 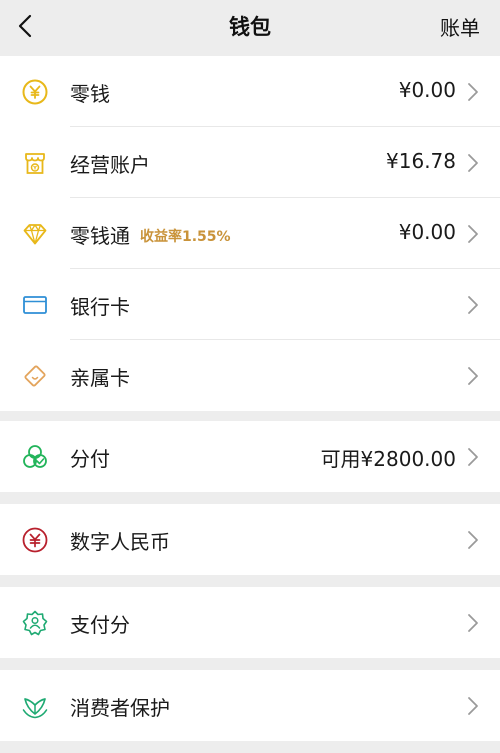 I want to click on list-item-consumer-protection: 消费者保护, so click(x=250, y=705).